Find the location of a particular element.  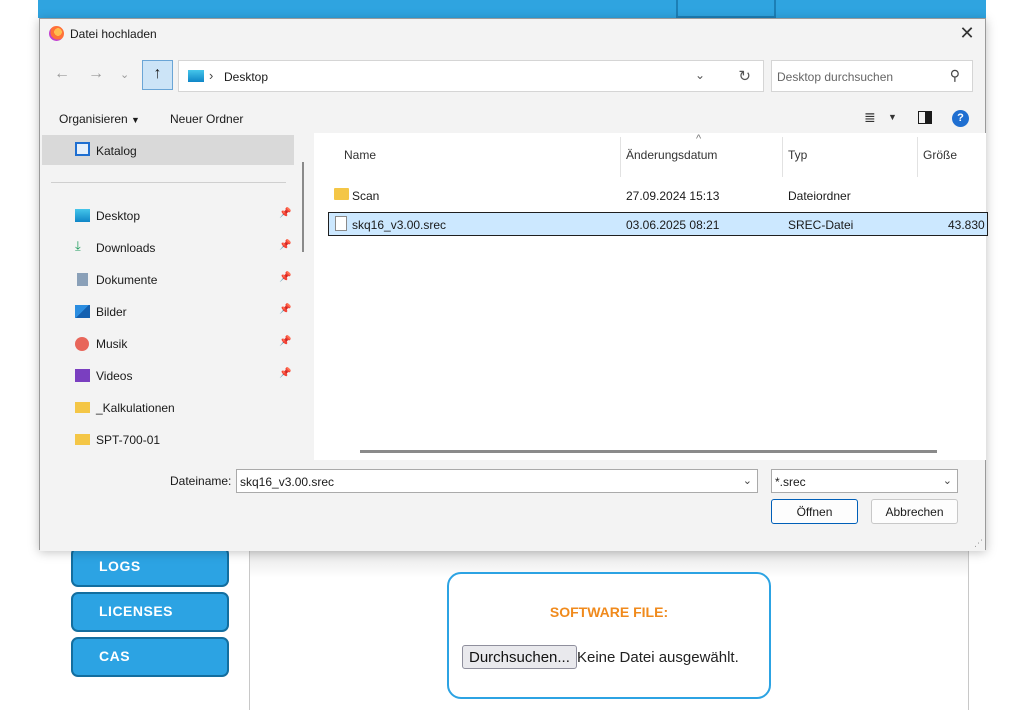

sidebar-item-label: Downloads is located at coordinates (126, 248).